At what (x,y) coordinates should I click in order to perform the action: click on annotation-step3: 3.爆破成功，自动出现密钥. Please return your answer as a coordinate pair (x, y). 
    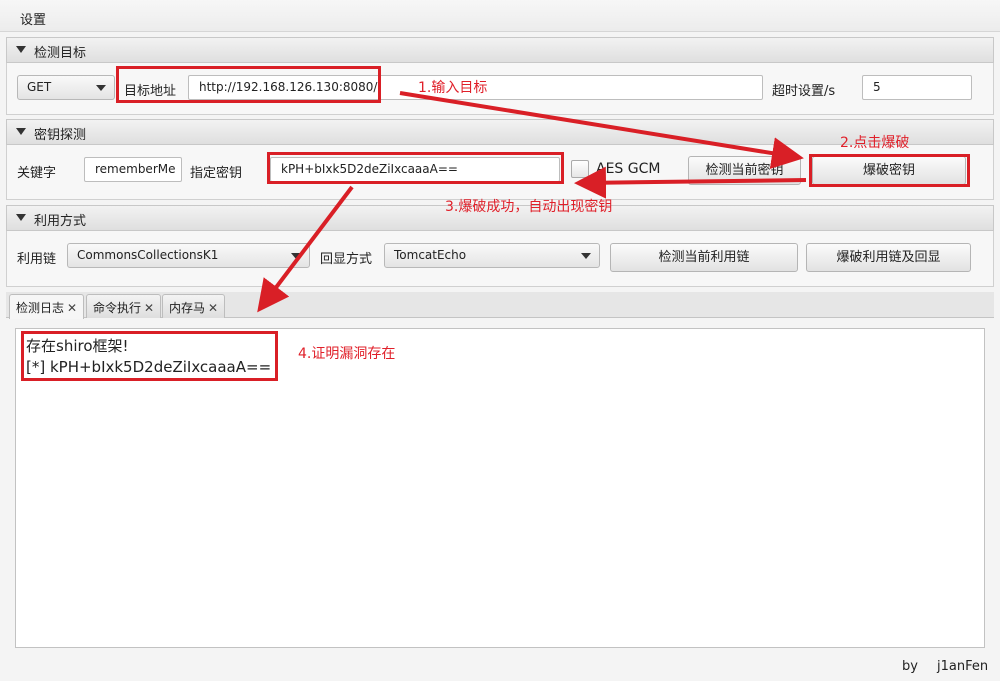
    Looking at the image, I should click on (529, 207).